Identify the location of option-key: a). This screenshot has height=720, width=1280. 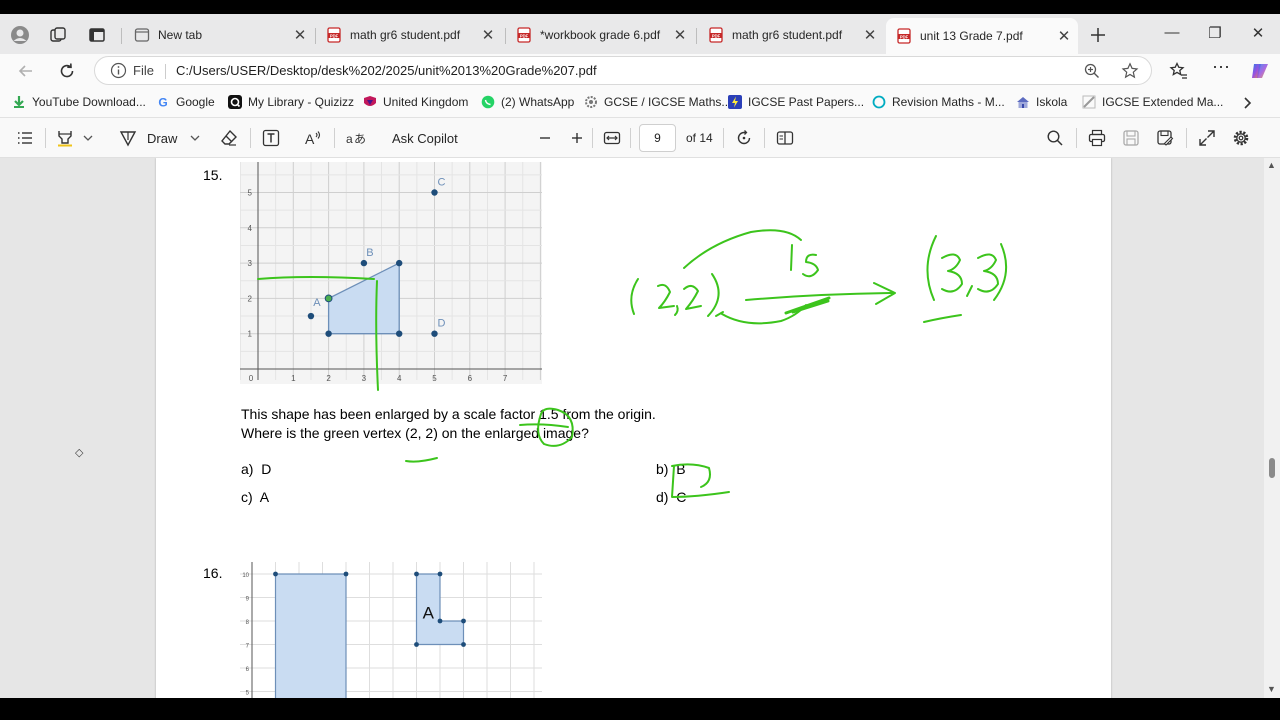
(247, 469).